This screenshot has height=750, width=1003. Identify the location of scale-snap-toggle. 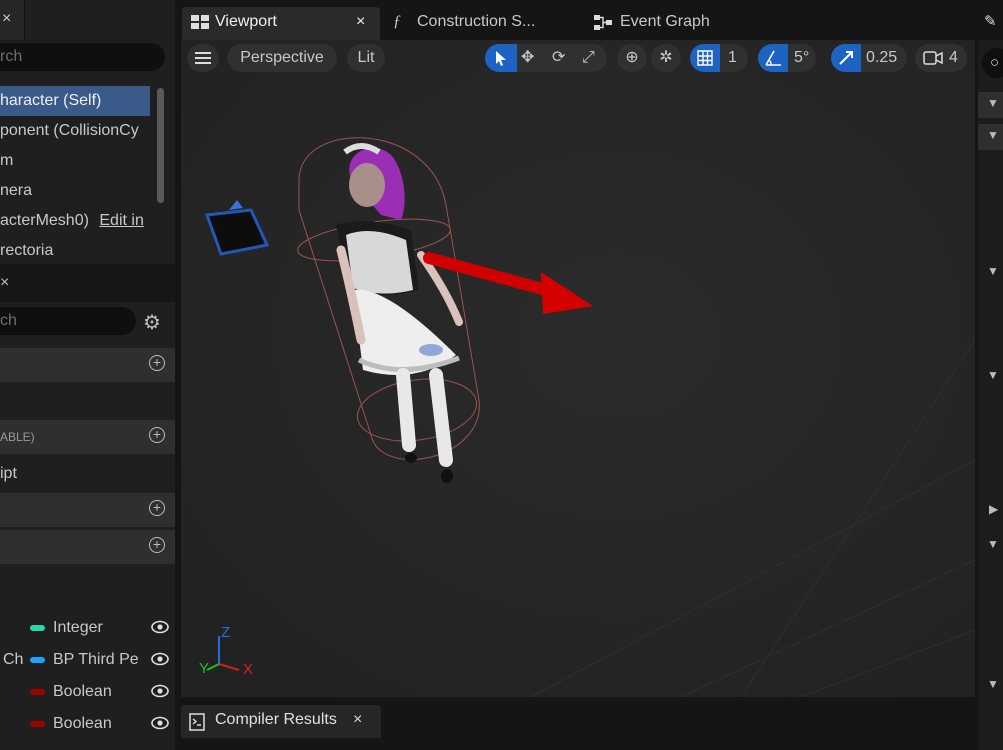
(846, 58).